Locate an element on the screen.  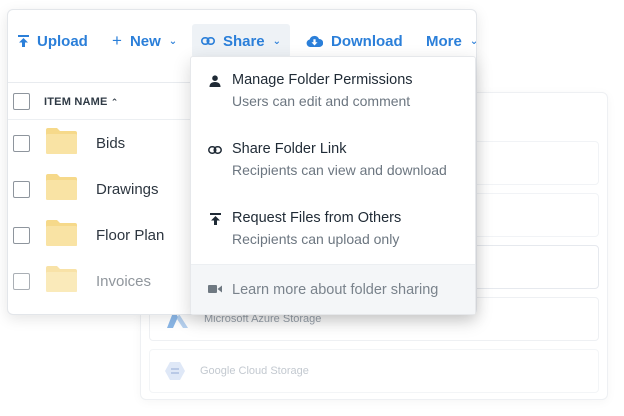
learn-more-label: Learn more about folder sharing is located at coordinates (335, 289).